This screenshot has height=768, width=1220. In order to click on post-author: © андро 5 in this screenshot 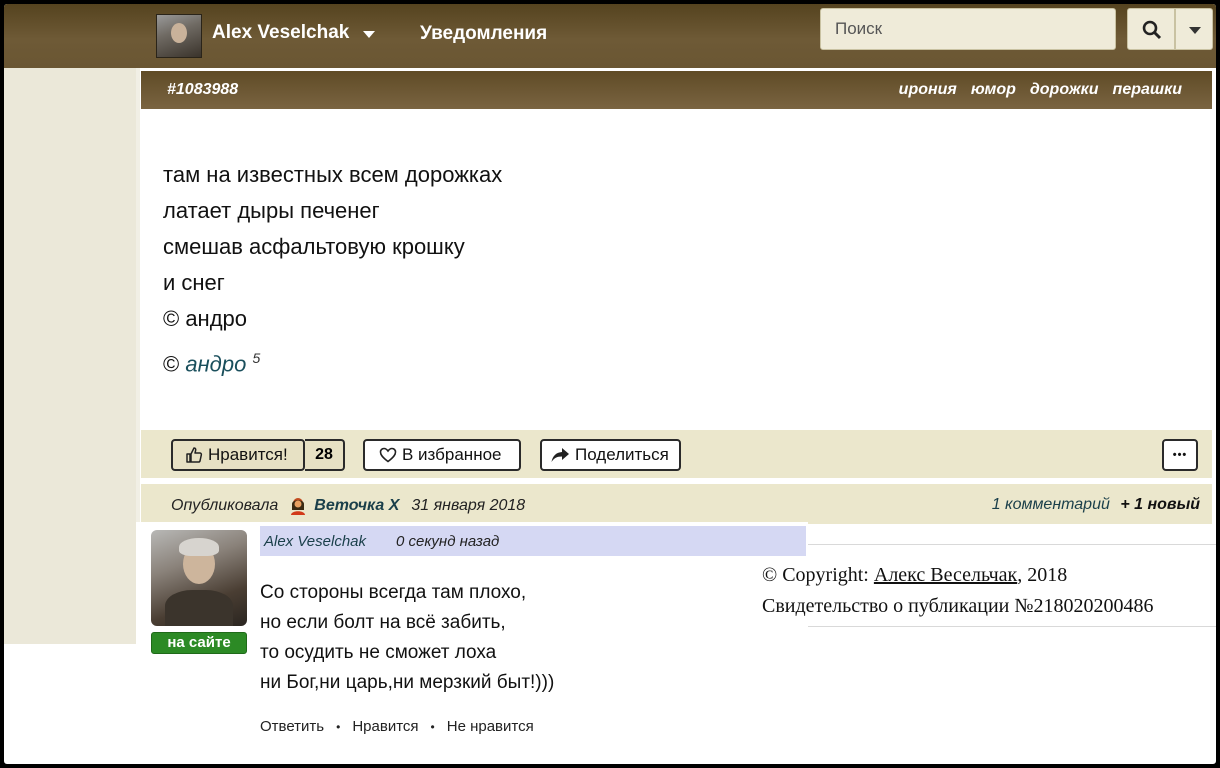, I will do `click(211, 363)`.